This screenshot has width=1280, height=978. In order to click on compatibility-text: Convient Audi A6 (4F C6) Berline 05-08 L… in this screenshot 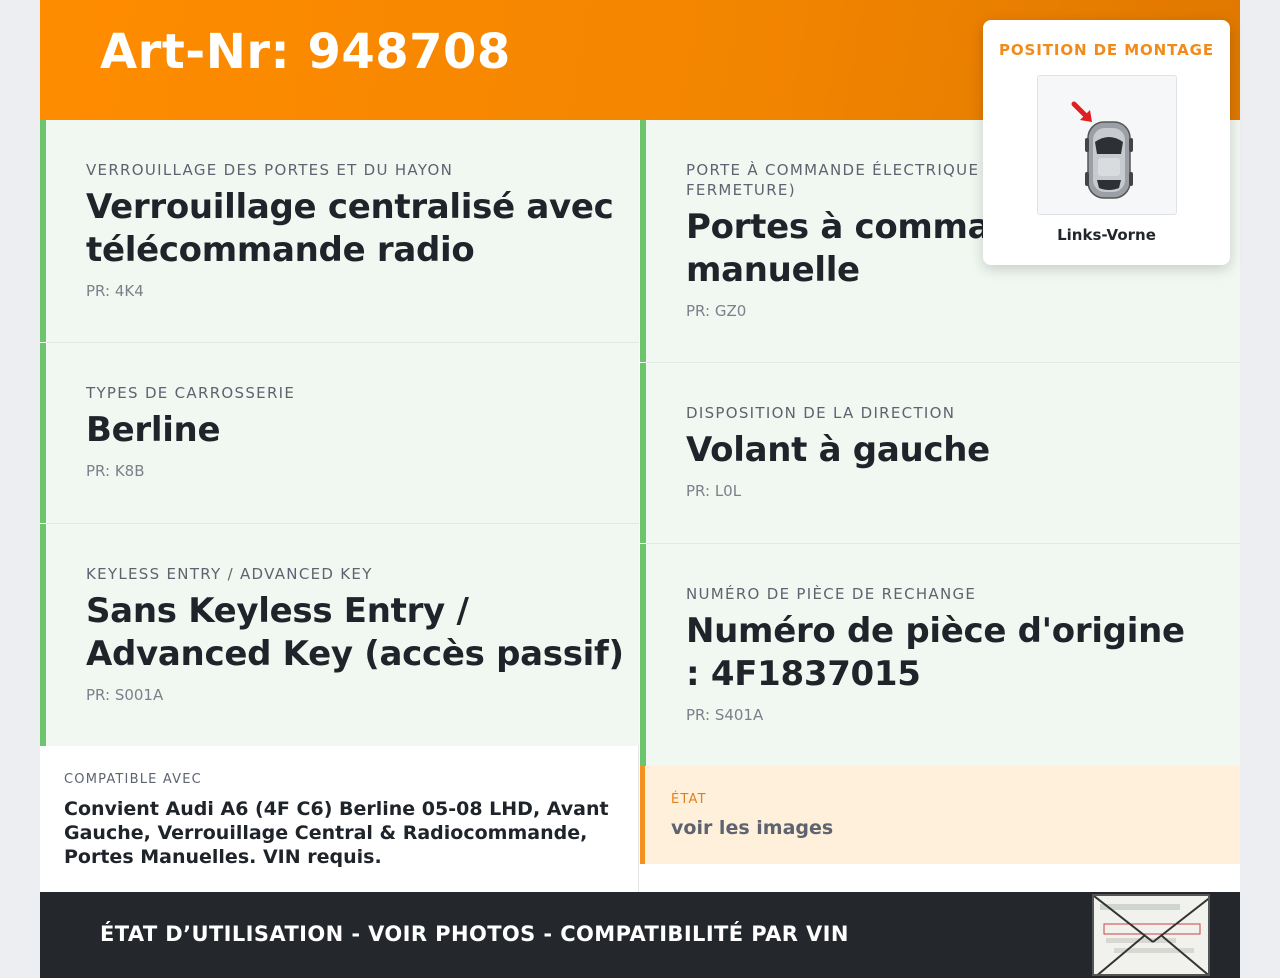, I will do `click(336, 833)`.